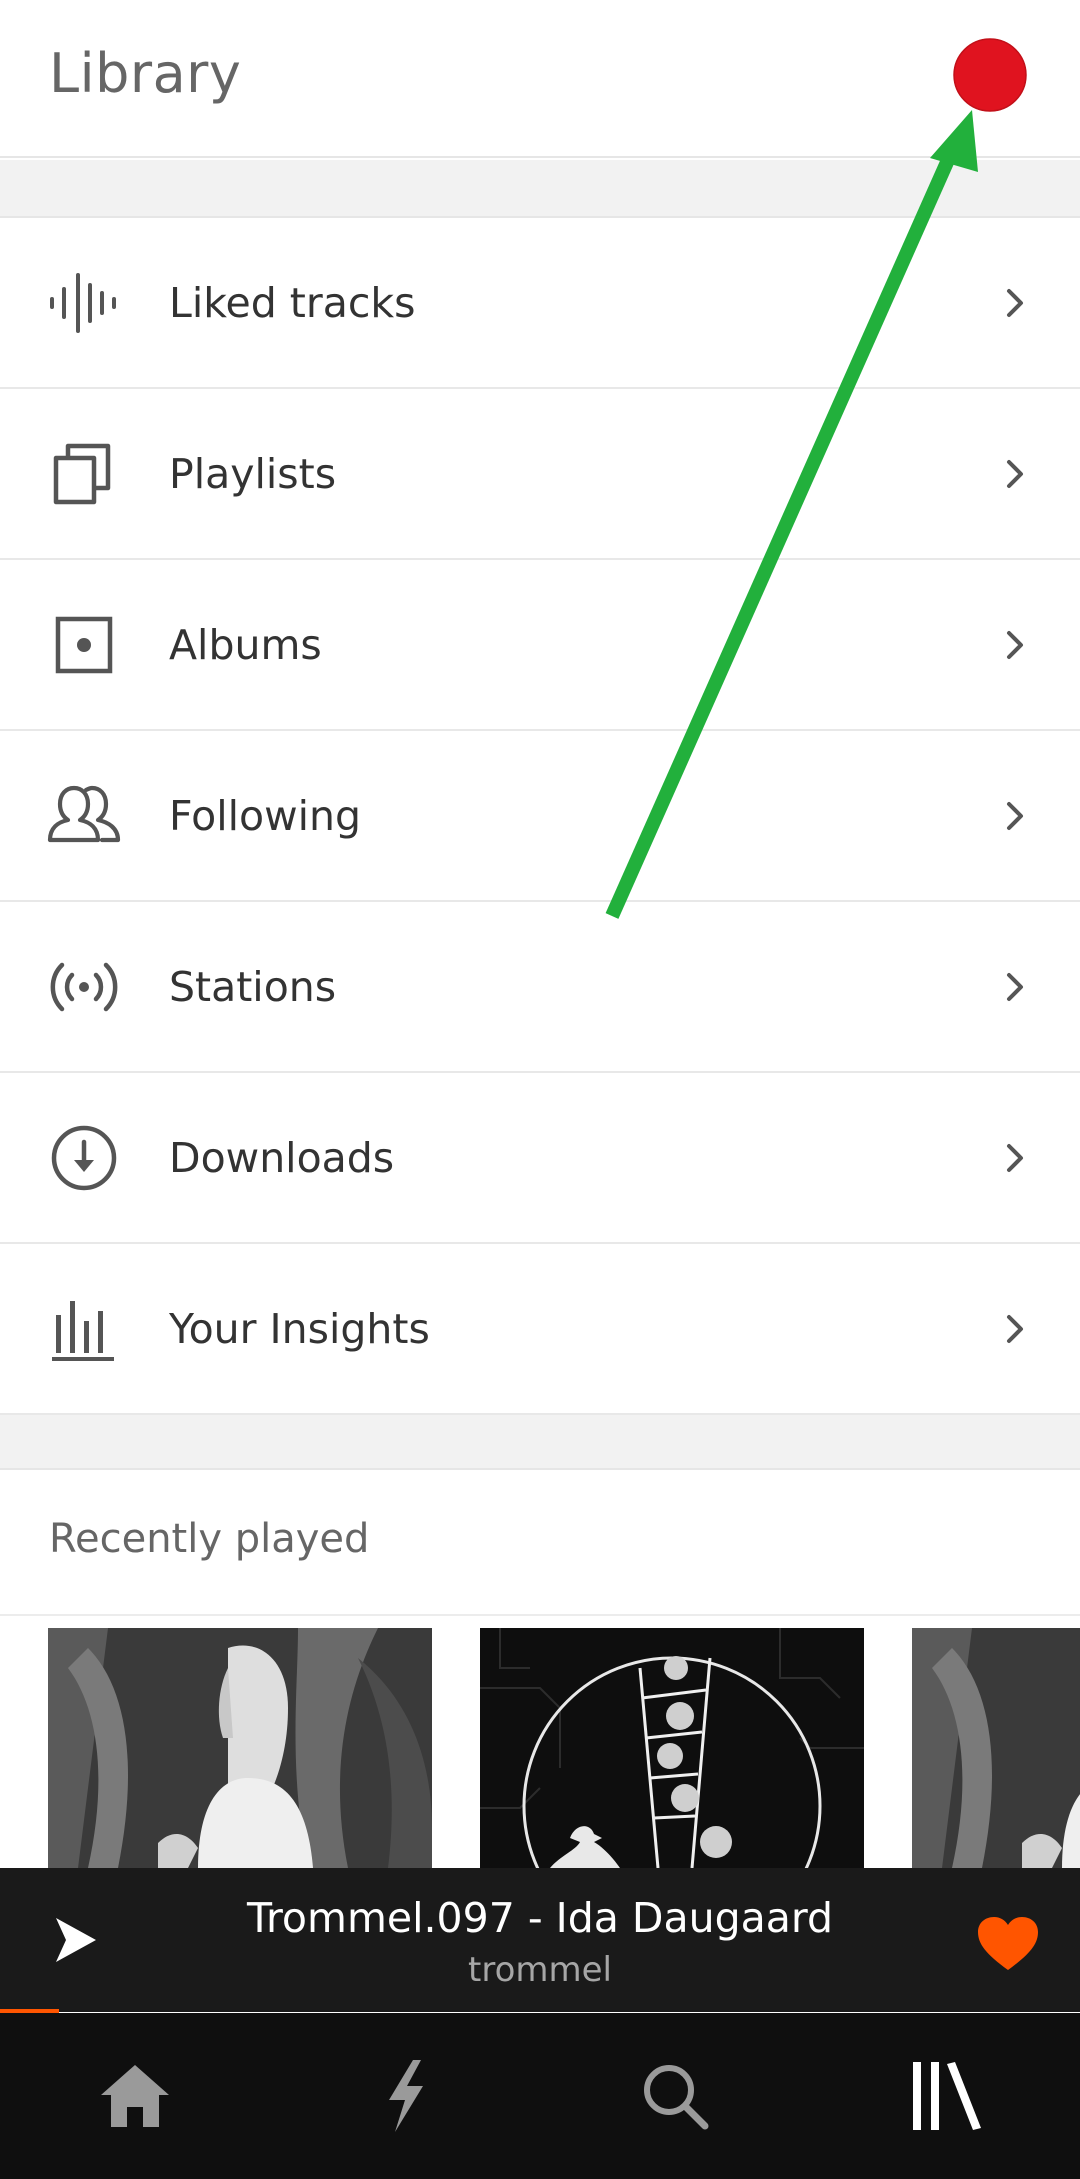  I want to click on bottom-tab-bar, so click(540, 2096).